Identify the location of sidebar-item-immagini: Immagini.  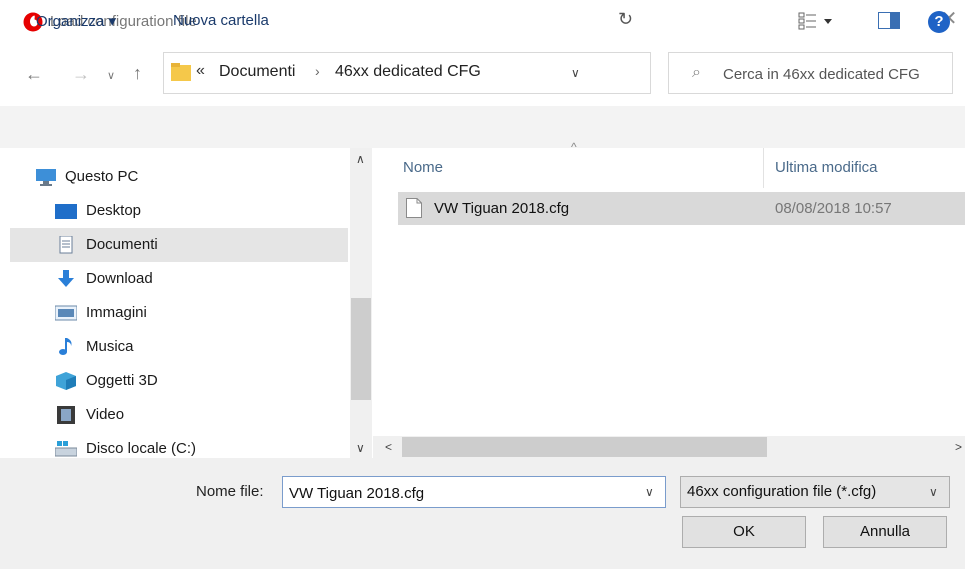
(179, 313).